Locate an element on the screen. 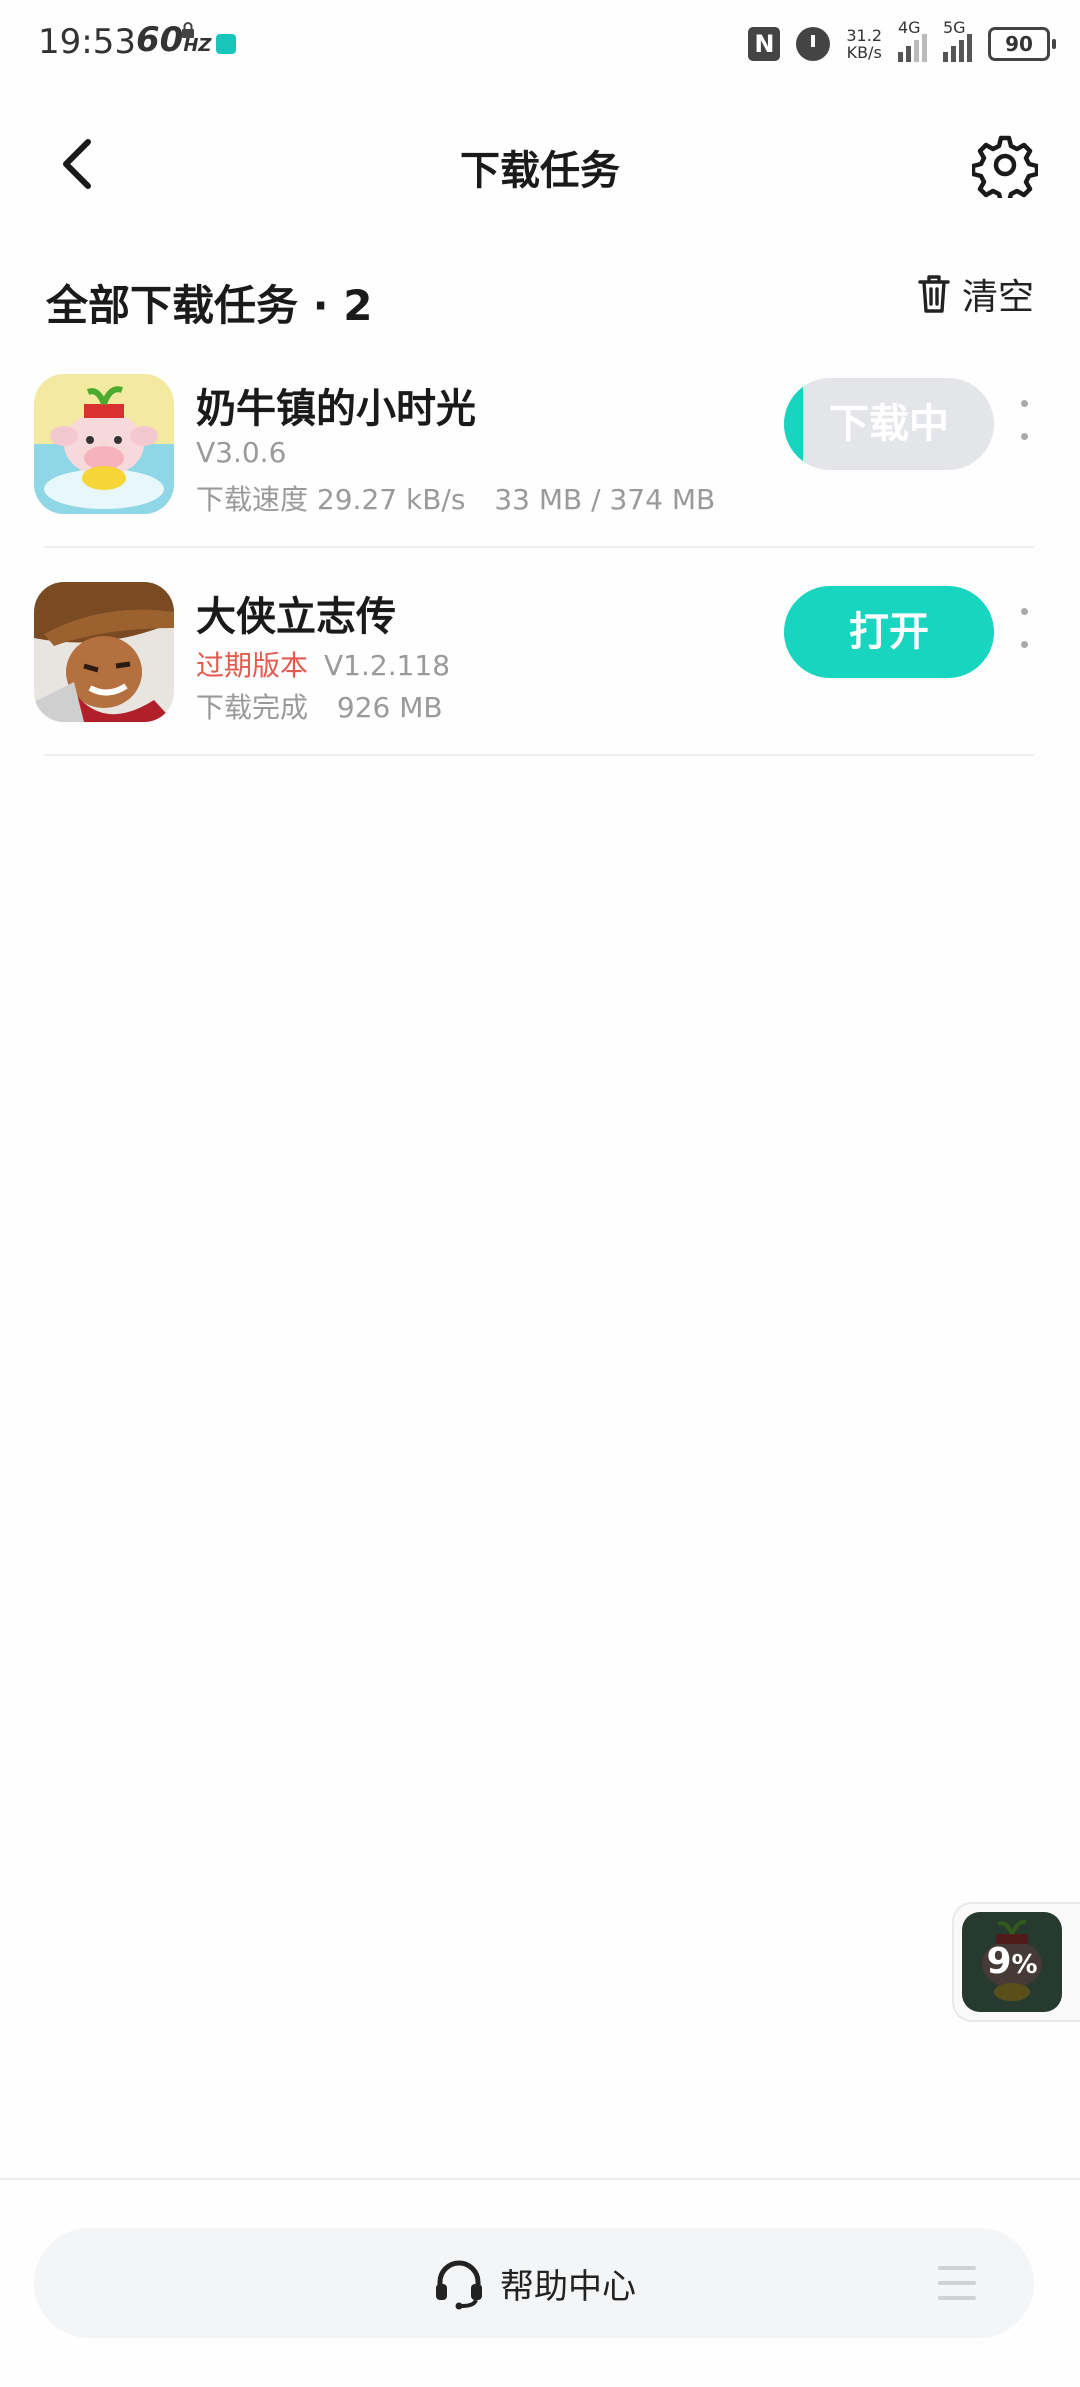 The width and height of the screenshot is (1080, 2387). alarm-icon is located at coordinates (813, 44).